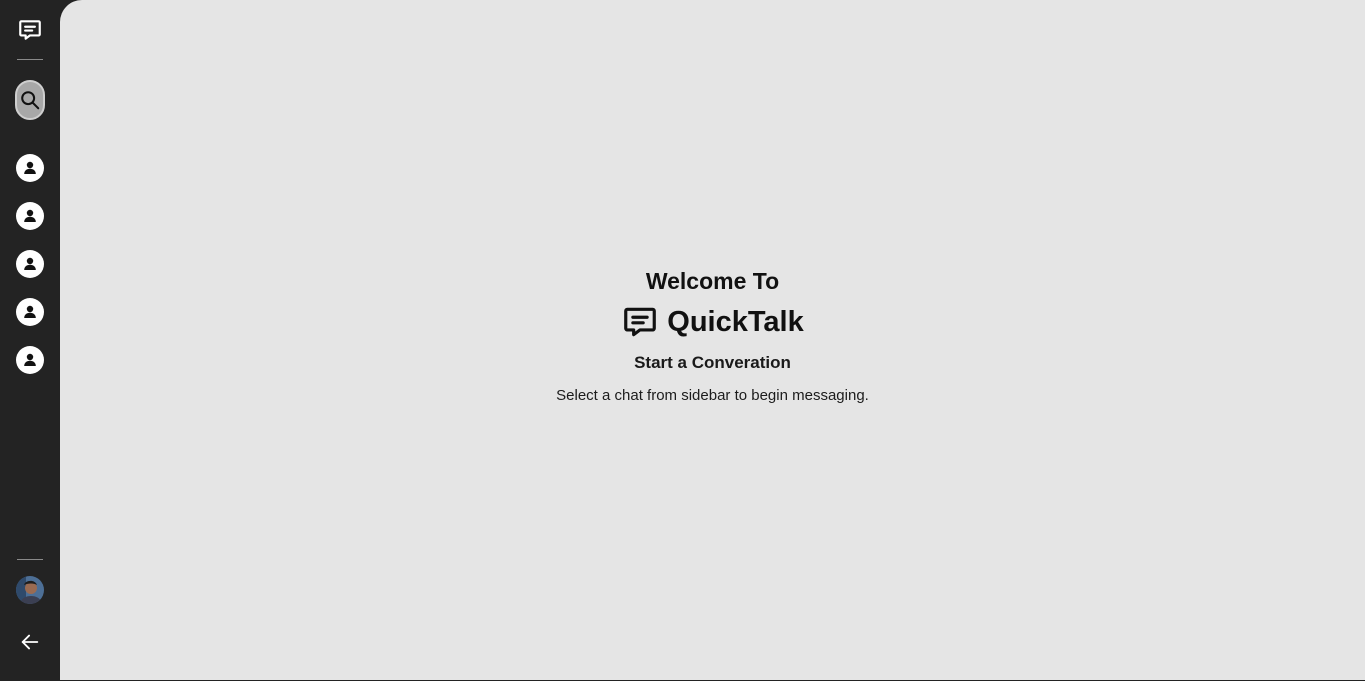  What do you see at coordinates (30, 559) in the screenshot?
I see `sidebar-divider-bottom` at bounding box center [30, 559].